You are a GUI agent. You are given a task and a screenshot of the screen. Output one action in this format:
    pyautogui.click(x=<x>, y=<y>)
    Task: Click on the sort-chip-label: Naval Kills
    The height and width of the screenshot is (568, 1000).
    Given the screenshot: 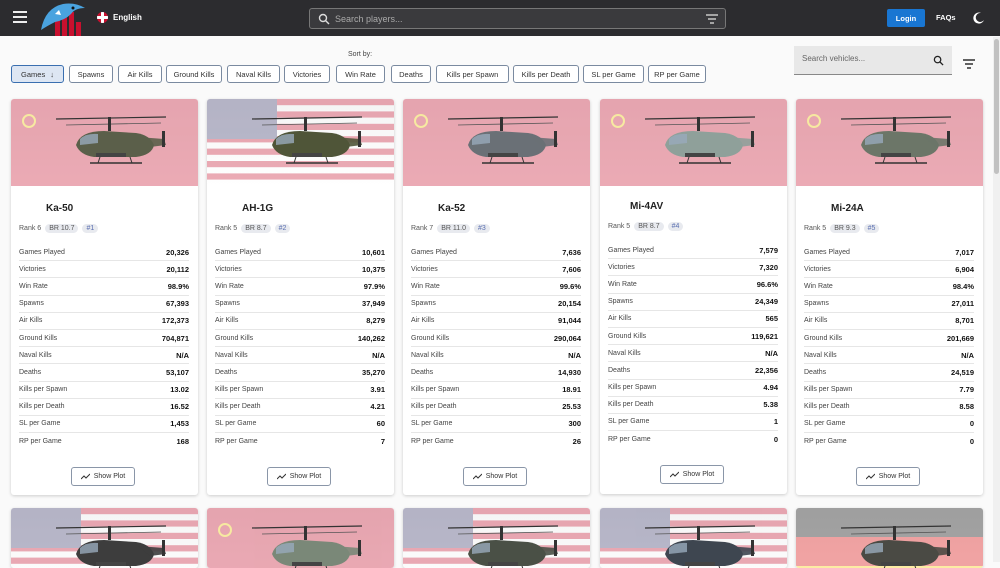 What is the action you would take?
    pyautogui.click(x=253, y=74)
    